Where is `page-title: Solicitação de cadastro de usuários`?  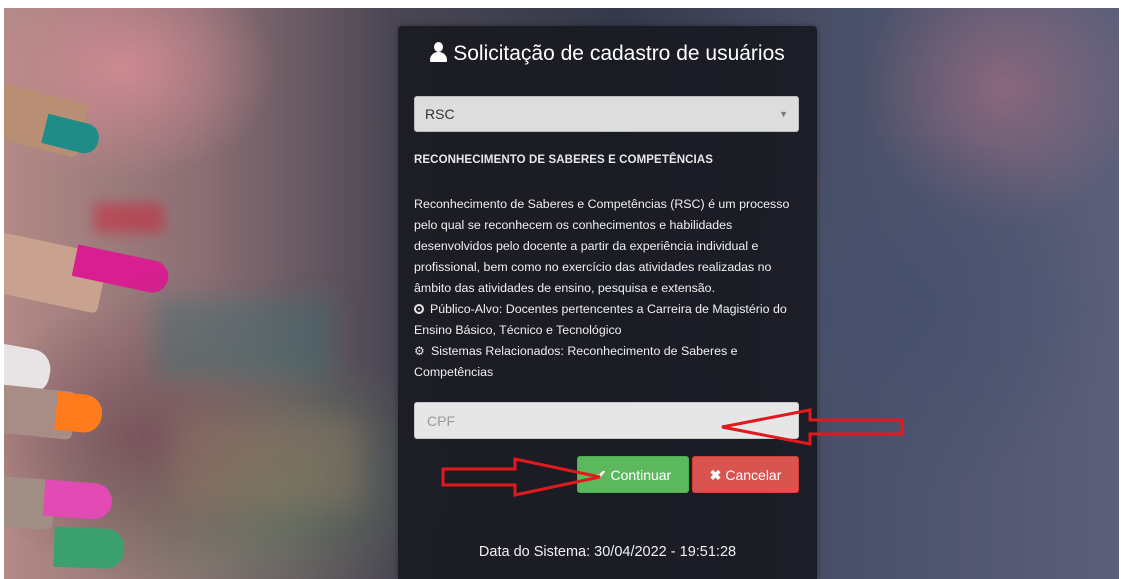 page-title: Solicitação de cadastro de usuários is located at coordinates (607, 54).